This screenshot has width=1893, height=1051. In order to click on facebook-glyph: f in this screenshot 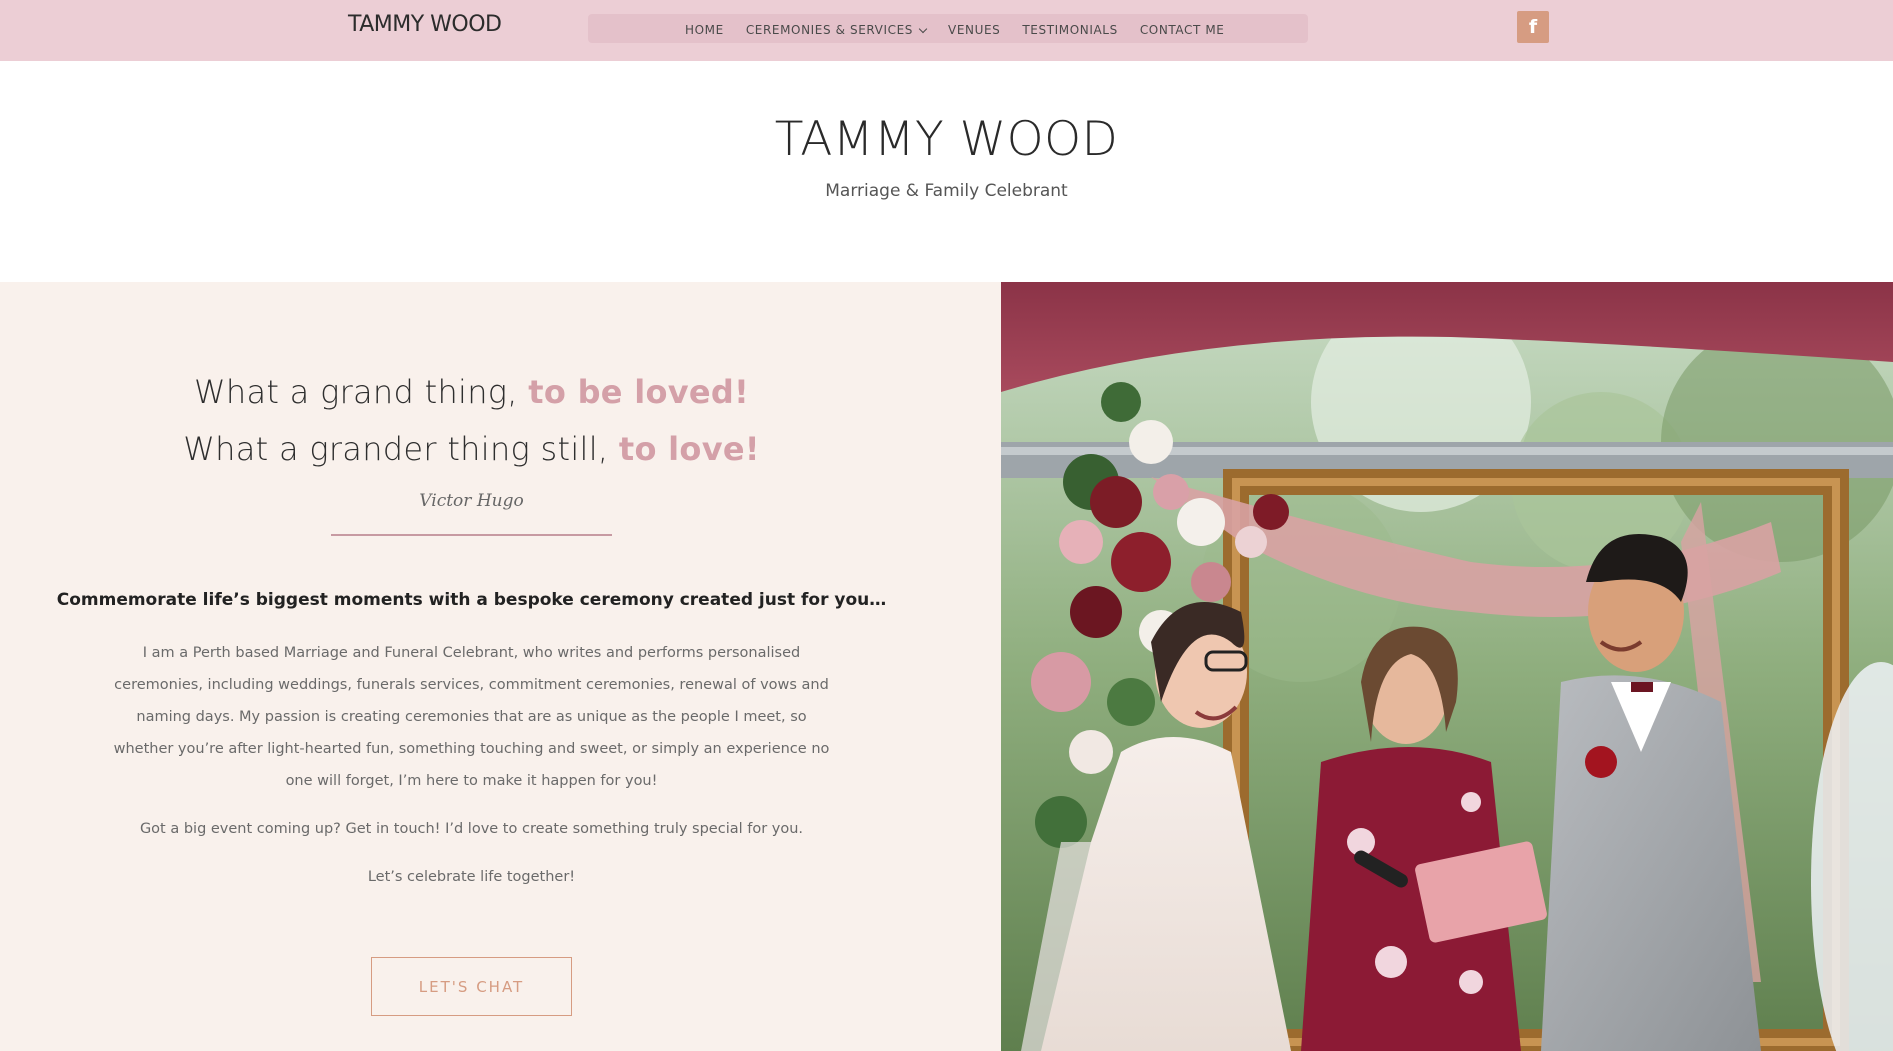, I will do `click(1533, 27)`.